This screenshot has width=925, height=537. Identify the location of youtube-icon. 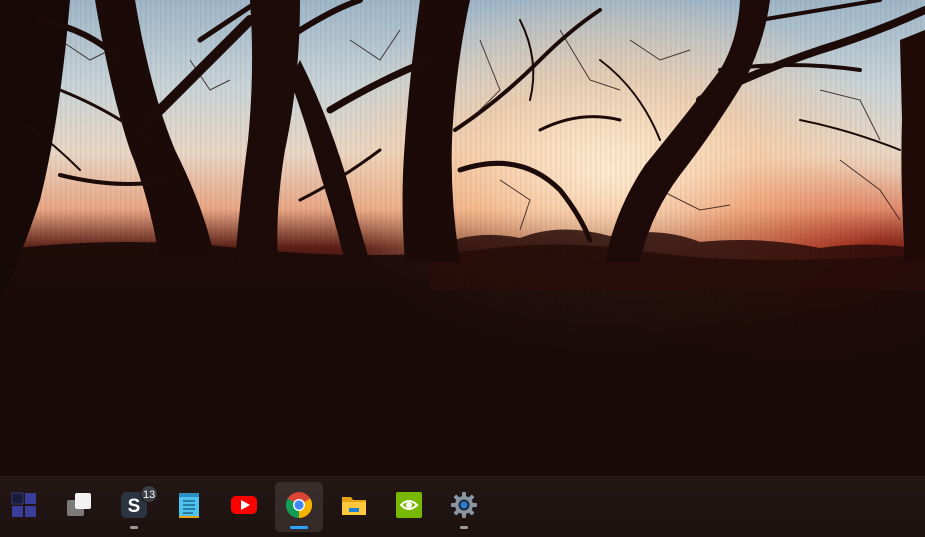
(244, 505).